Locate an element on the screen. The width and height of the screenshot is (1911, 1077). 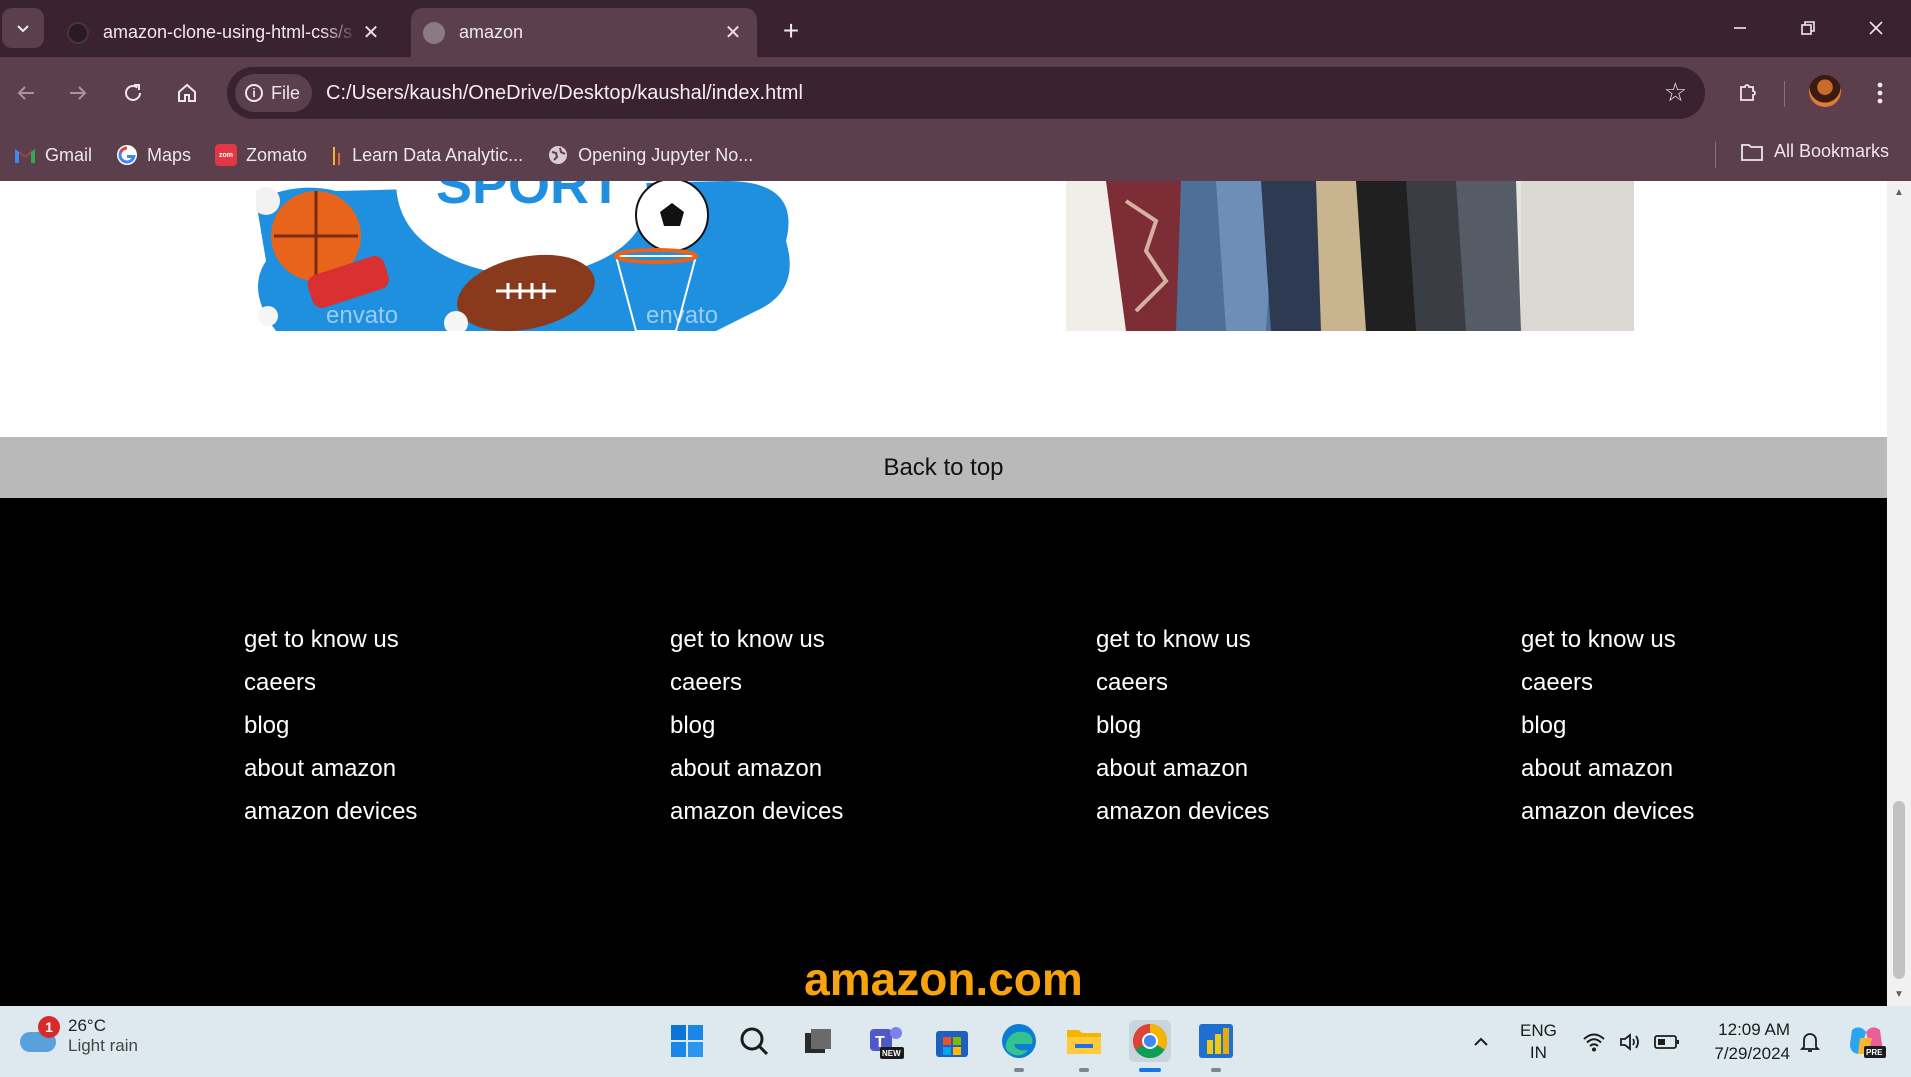
volume-icon is located at coordinates (1629, 1041).